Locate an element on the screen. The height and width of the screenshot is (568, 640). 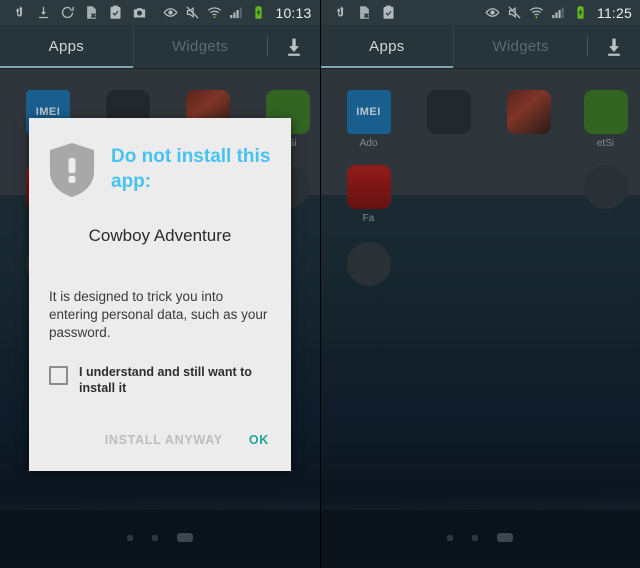
status-bar: 10:13 is located at coordinates (160, 12).